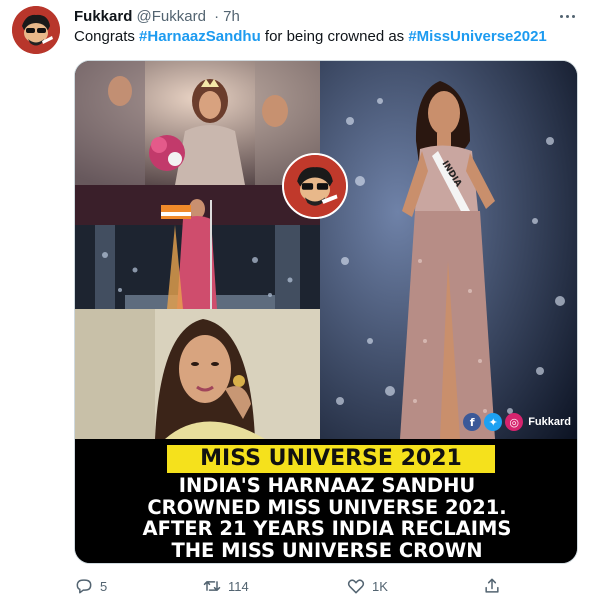 The image size is (589, 607). I want to click on fukkard-badge-icon, so click(315, 186).